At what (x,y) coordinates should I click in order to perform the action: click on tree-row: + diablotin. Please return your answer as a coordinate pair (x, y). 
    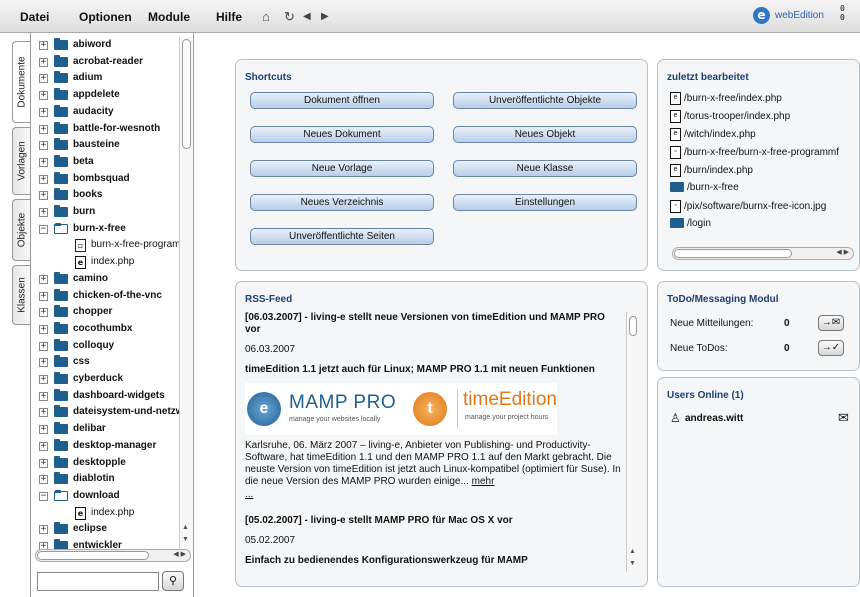
    Looking at the image, I should click on (106, 479).